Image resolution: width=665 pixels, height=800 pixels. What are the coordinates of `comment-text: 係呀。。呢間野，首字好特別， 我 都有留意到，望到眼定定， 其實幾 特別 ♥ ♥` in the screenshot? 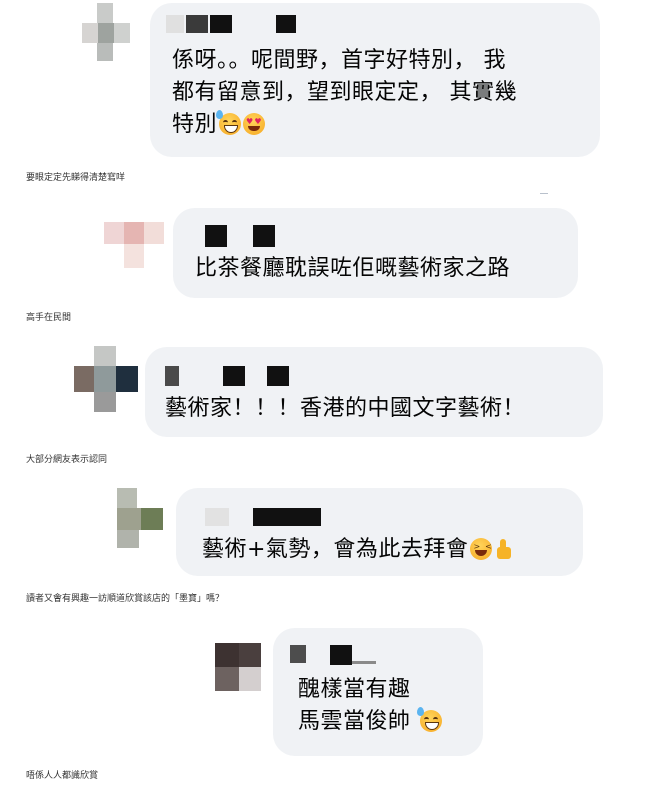 It's located at (344, 93).